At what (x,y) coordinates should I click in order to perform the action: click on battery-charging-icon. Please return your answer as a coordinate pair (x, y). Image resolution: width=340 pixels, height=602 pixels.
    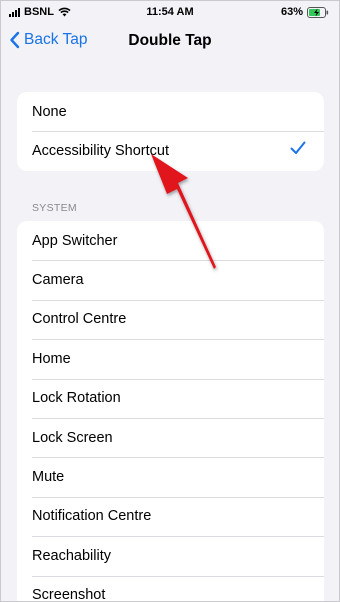
    Looking at the image, I should click on (318, 12).